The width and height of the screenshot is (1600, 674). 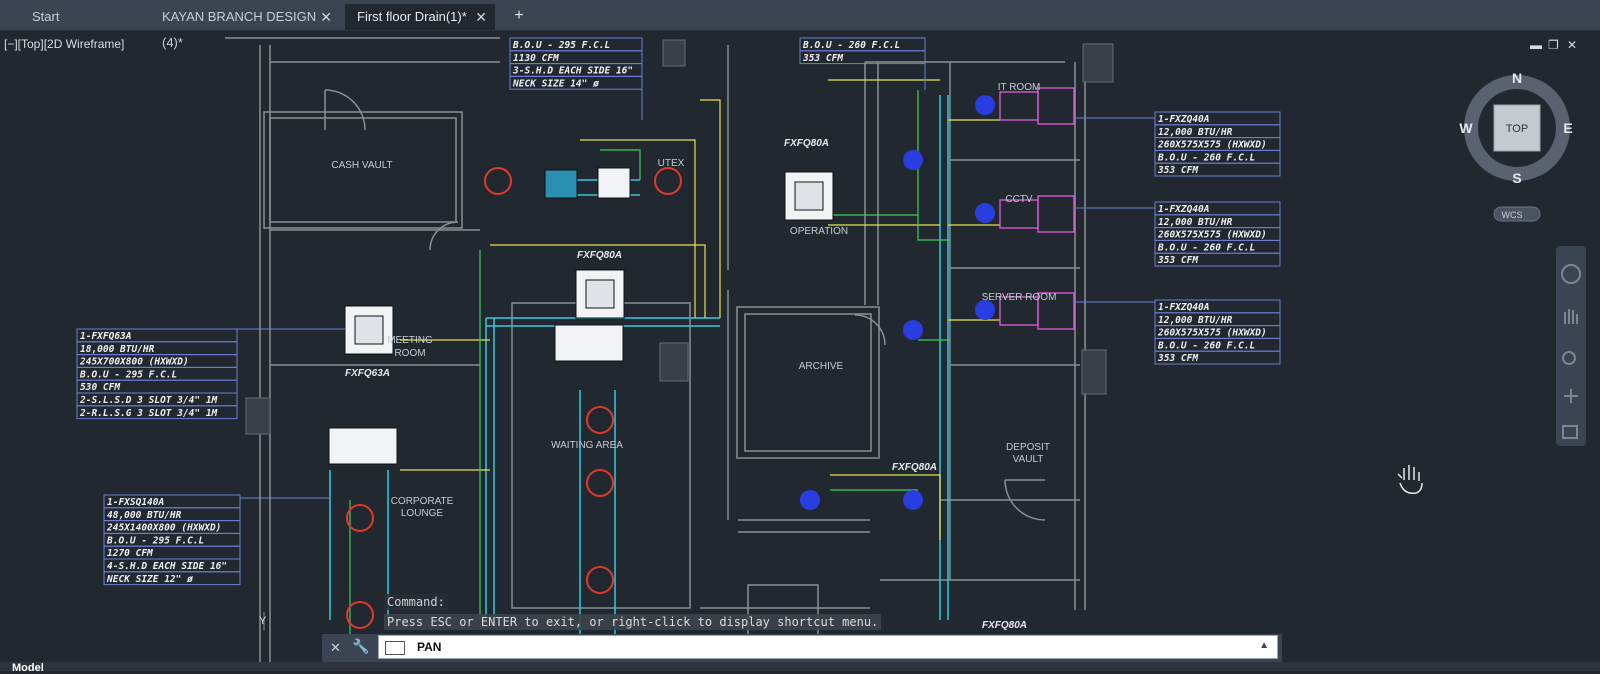 What do you see at coordinates (130, 553) in the screenshot?
I see `note-text: 1270 CFM` at bounding box center [130, 553].